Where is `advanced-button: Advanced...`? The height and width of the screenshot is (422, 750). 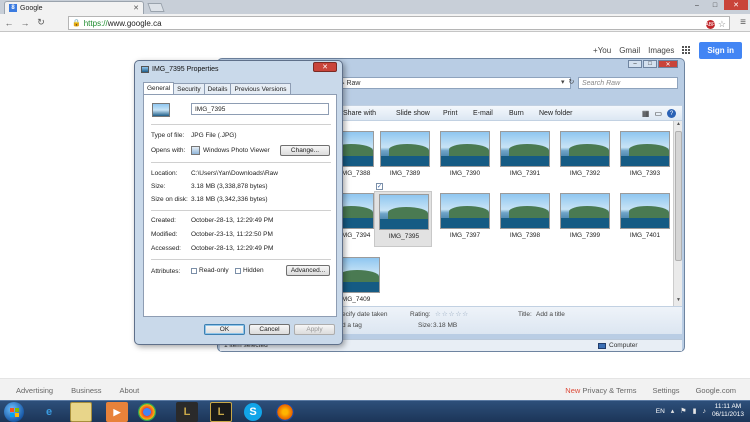 advanced-button: Advanced... is located at coordinates (308, 270).